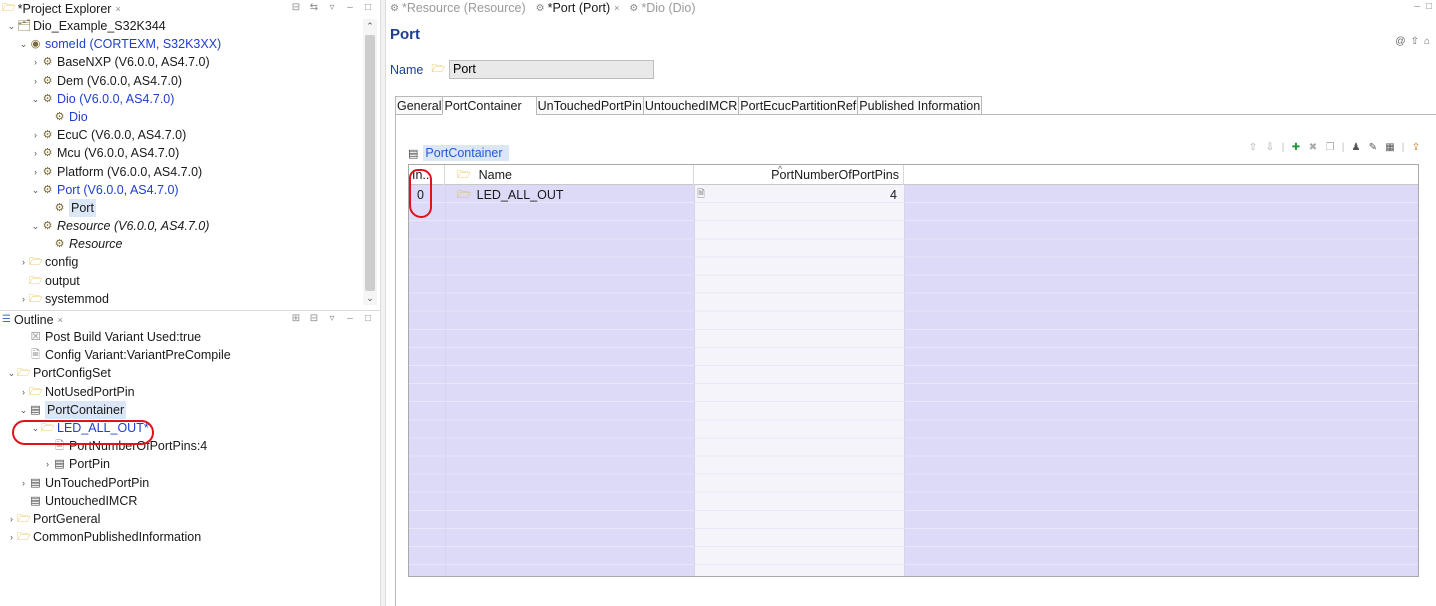 This screenshot has height=606, width=1436. Describe the element at coordinates (690, 105) in the screenshot. I see `parameter-tab: UntouchedIMCR` at that location.